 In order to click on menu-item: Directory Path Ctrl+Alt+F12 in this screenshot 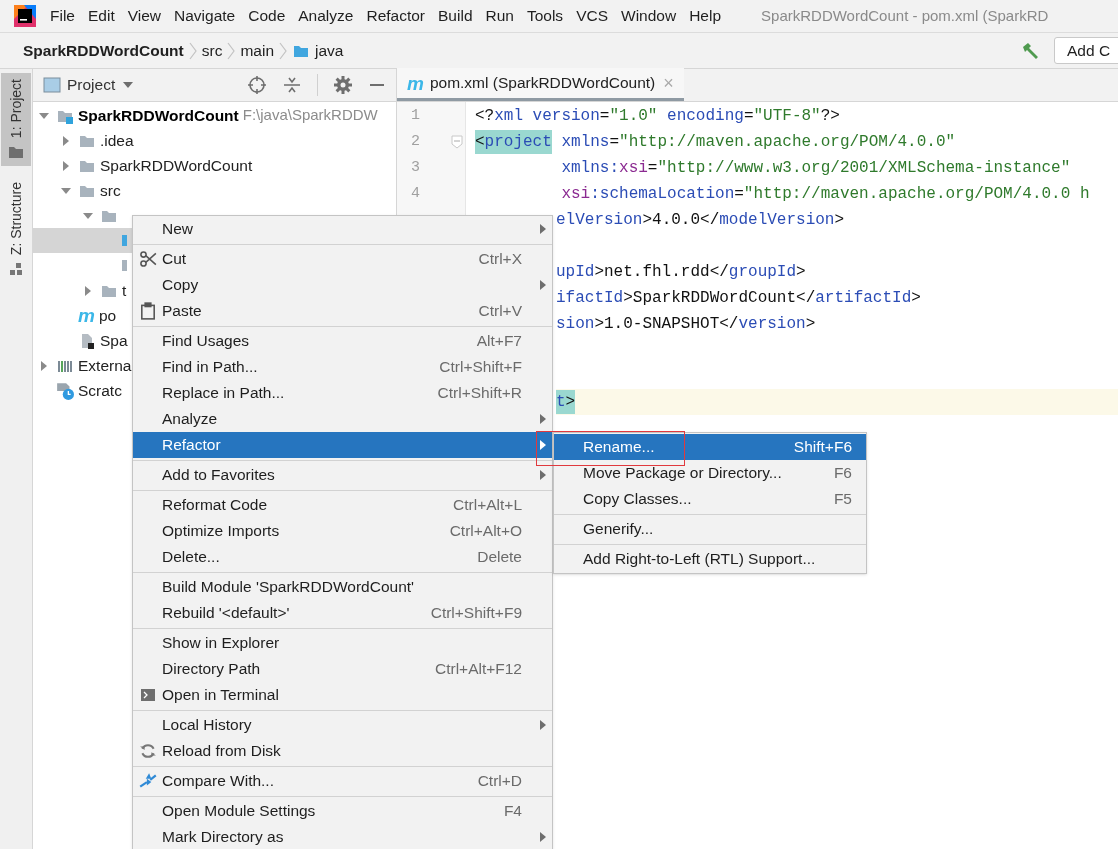, I will do `click(342, 669)`.